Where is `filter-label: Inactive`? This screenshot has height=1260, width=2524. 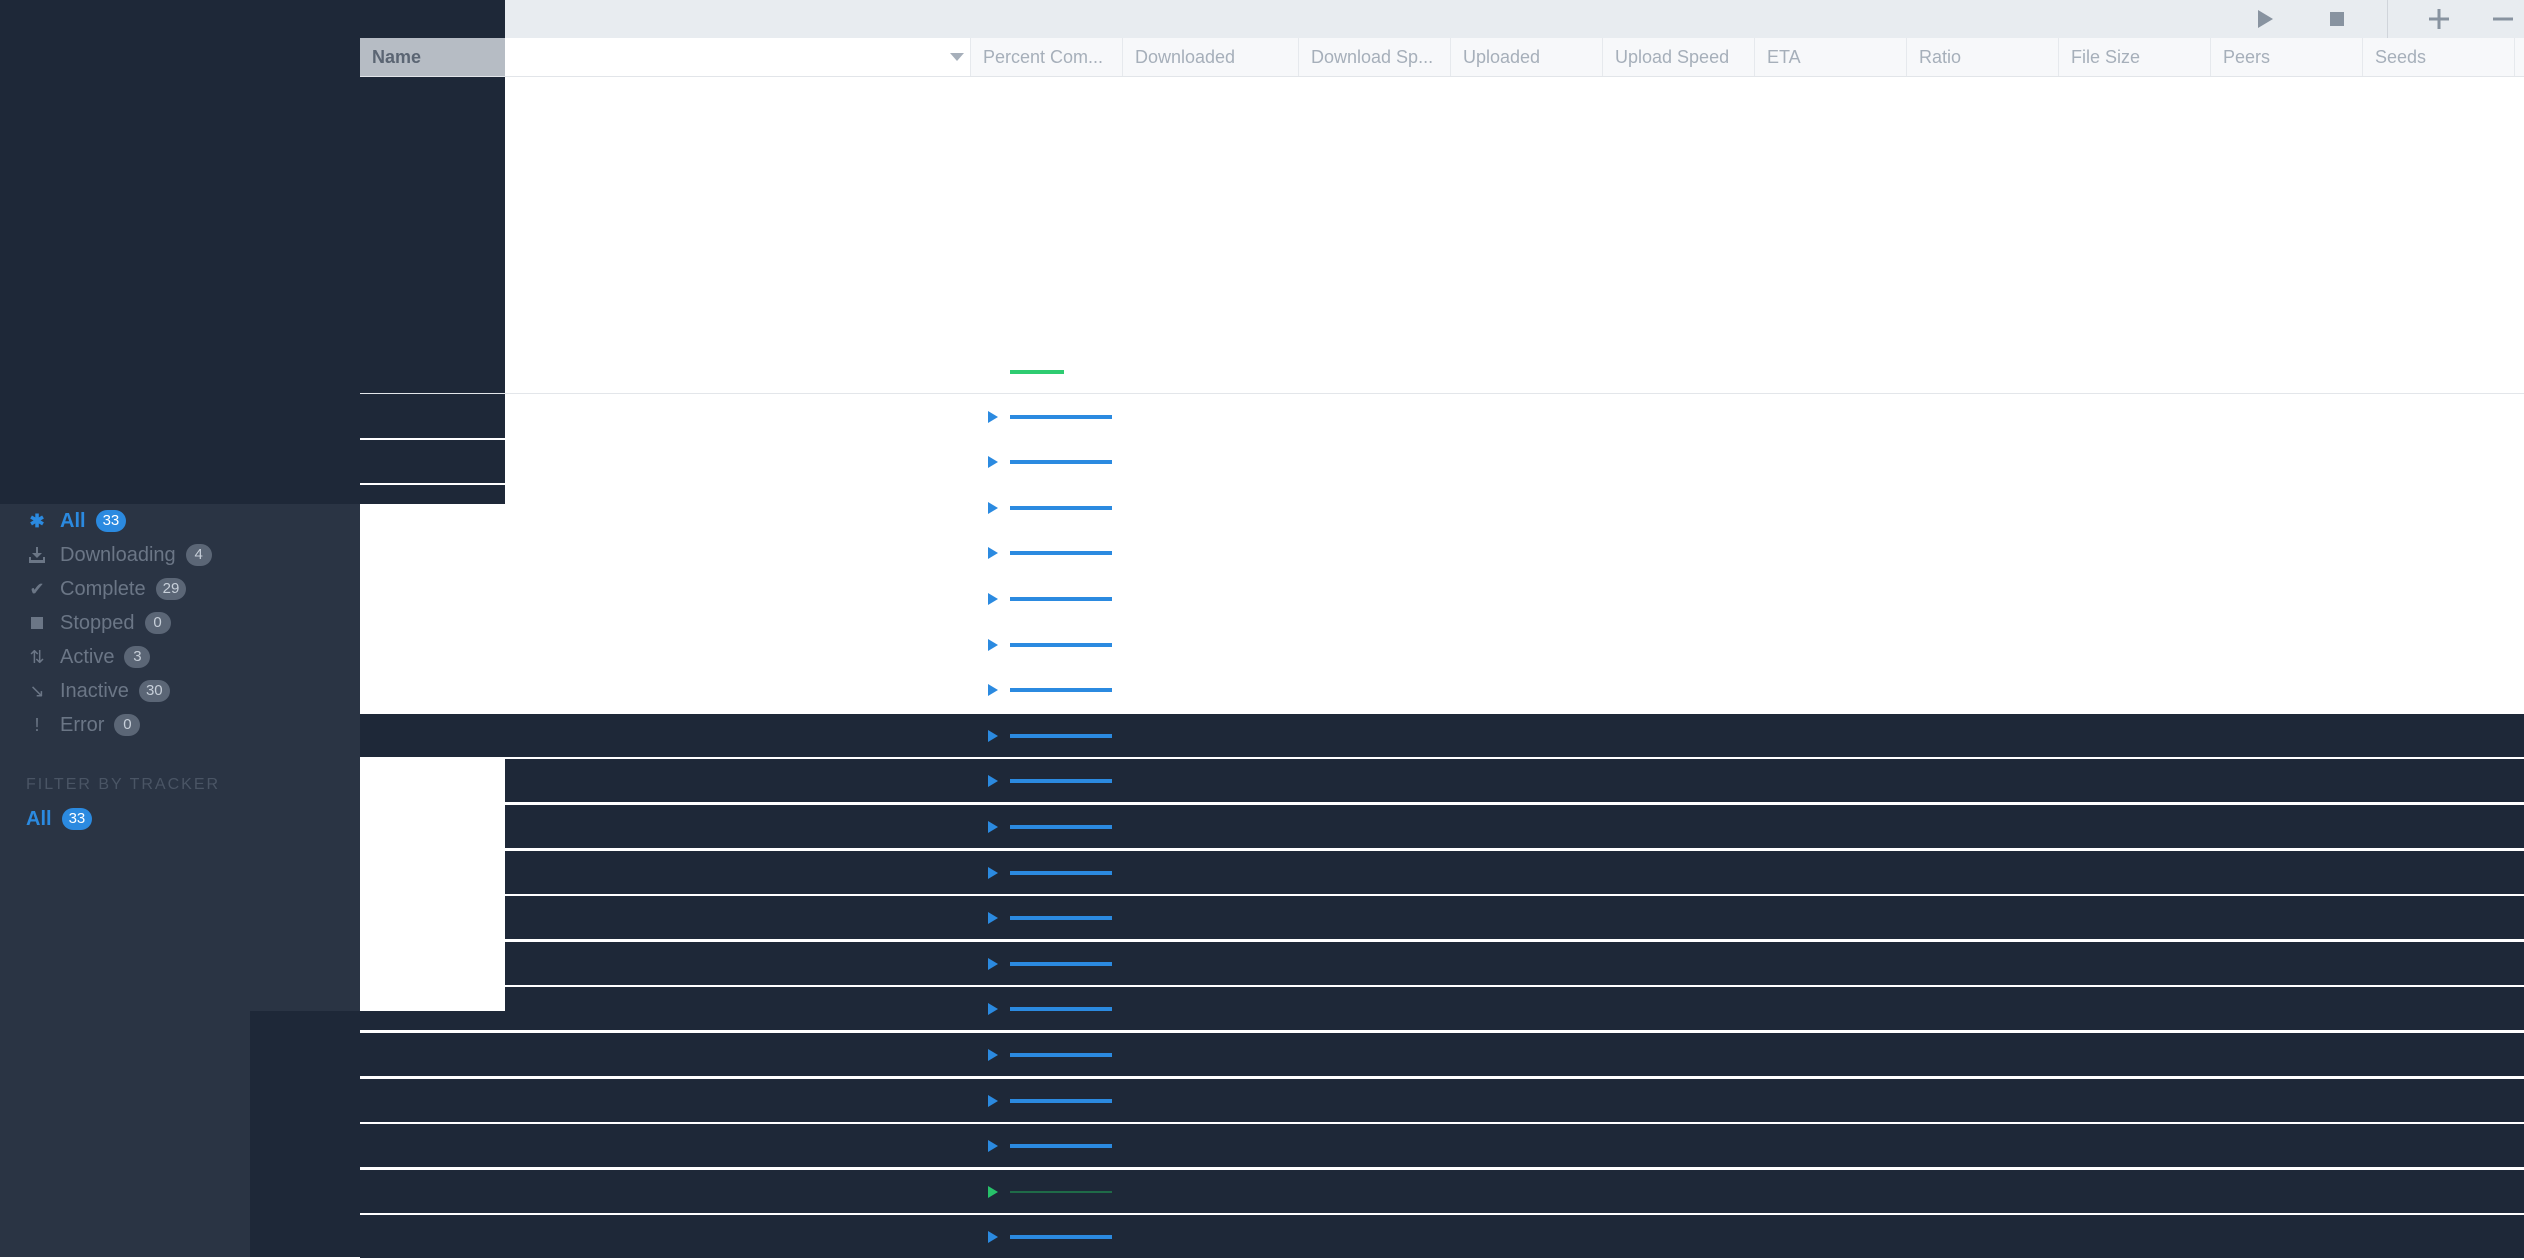
filter-label: Inactive is located at coordinates (94, 690).